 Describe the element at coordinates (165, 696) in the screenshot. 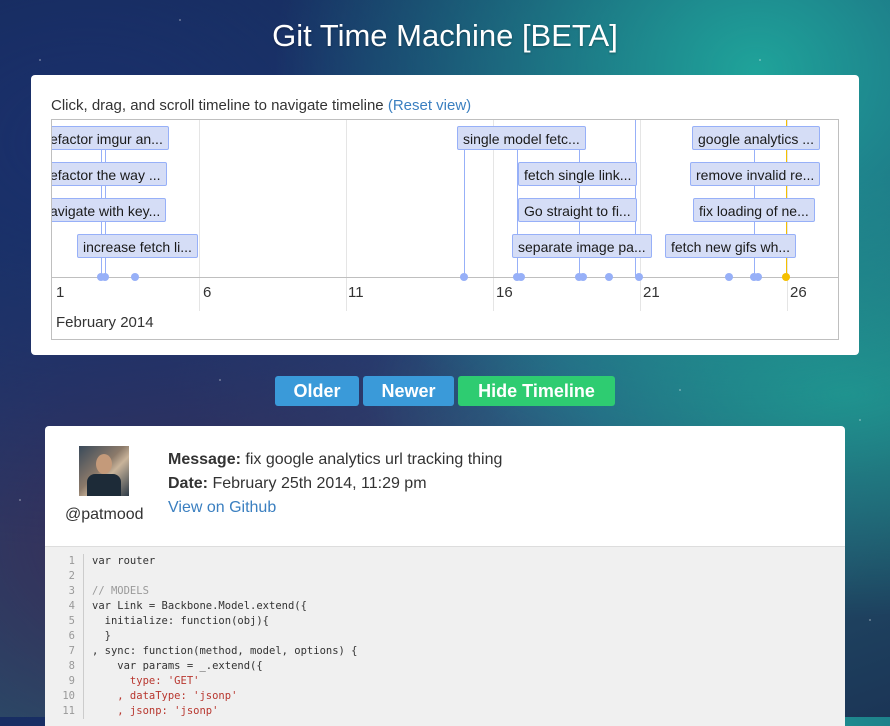

I see `code-text: , dataType: 'jsonp'` at that location.